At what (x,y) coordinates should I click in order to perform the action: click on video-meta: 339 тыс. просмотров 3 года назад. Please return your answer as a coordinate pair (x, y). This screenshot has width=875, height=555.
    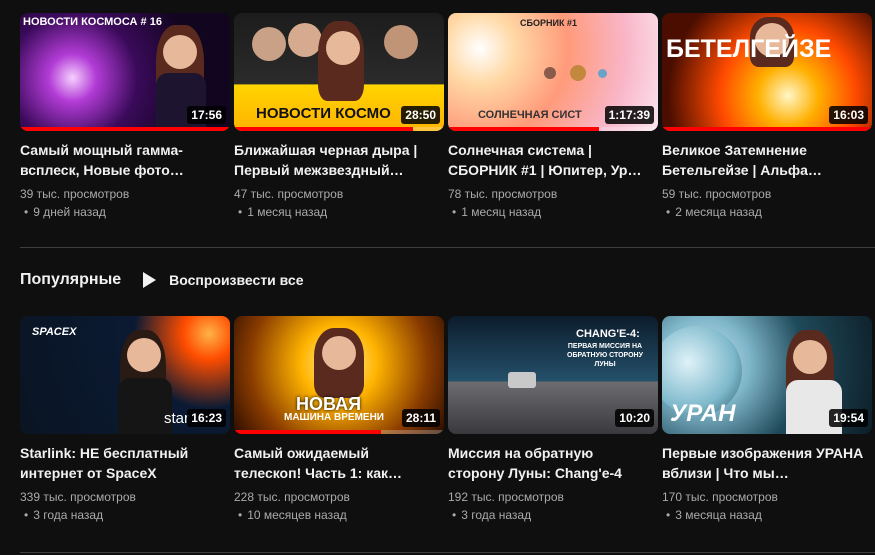
    Looking at the image, I should click on (125, 506).